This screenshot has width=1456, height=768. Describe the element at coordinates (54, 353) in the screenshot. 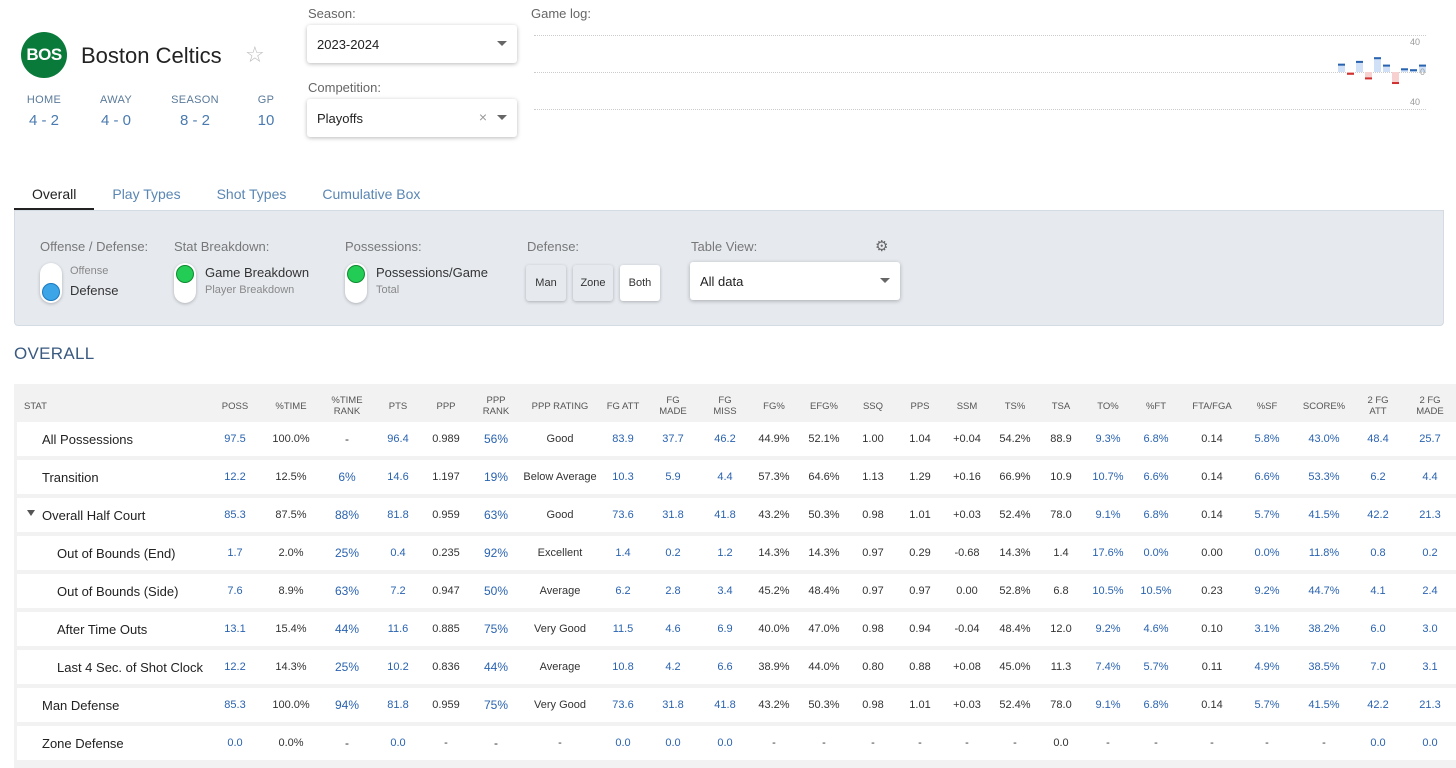

I see `section-title: OVERALL` at that location.